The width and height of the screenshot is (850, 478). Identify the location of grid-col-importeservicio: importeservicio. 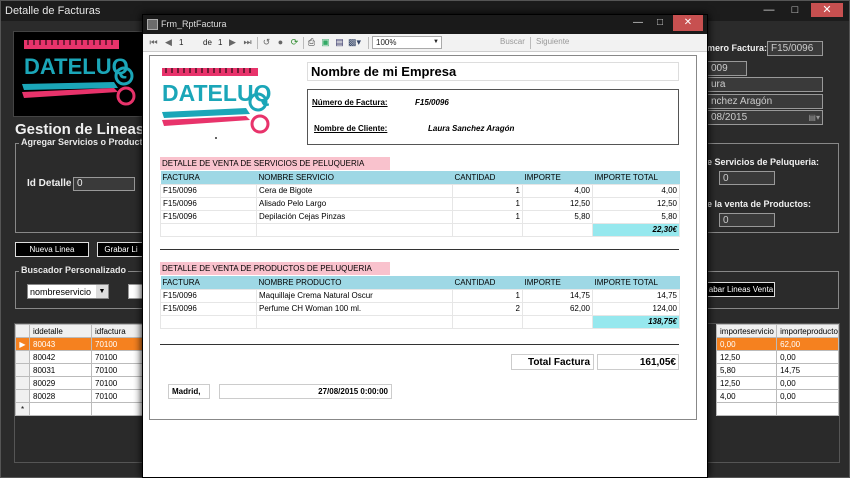
(746, 331).